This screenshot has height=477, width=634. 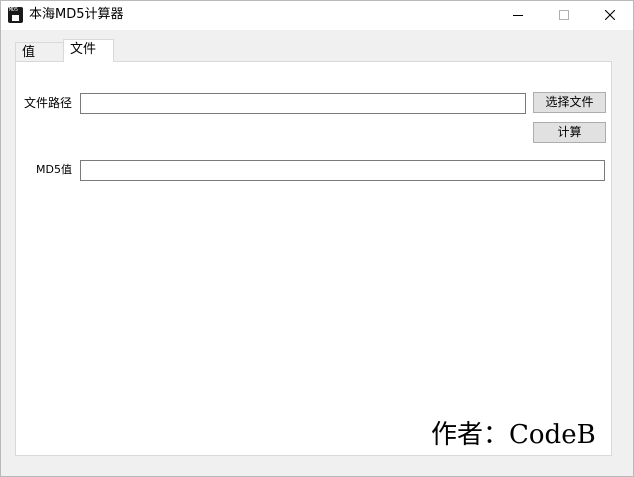 I want to click on minimize-icon, so click(x=518, y=15).